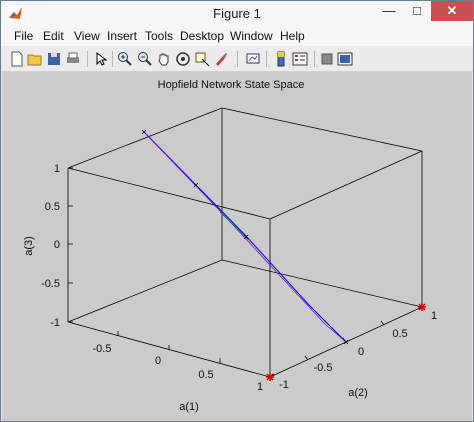  What do you see at coordinates (158, 361) in the screenshot?
I see `x-tick-label: 0` at bounding box center [158, 361].